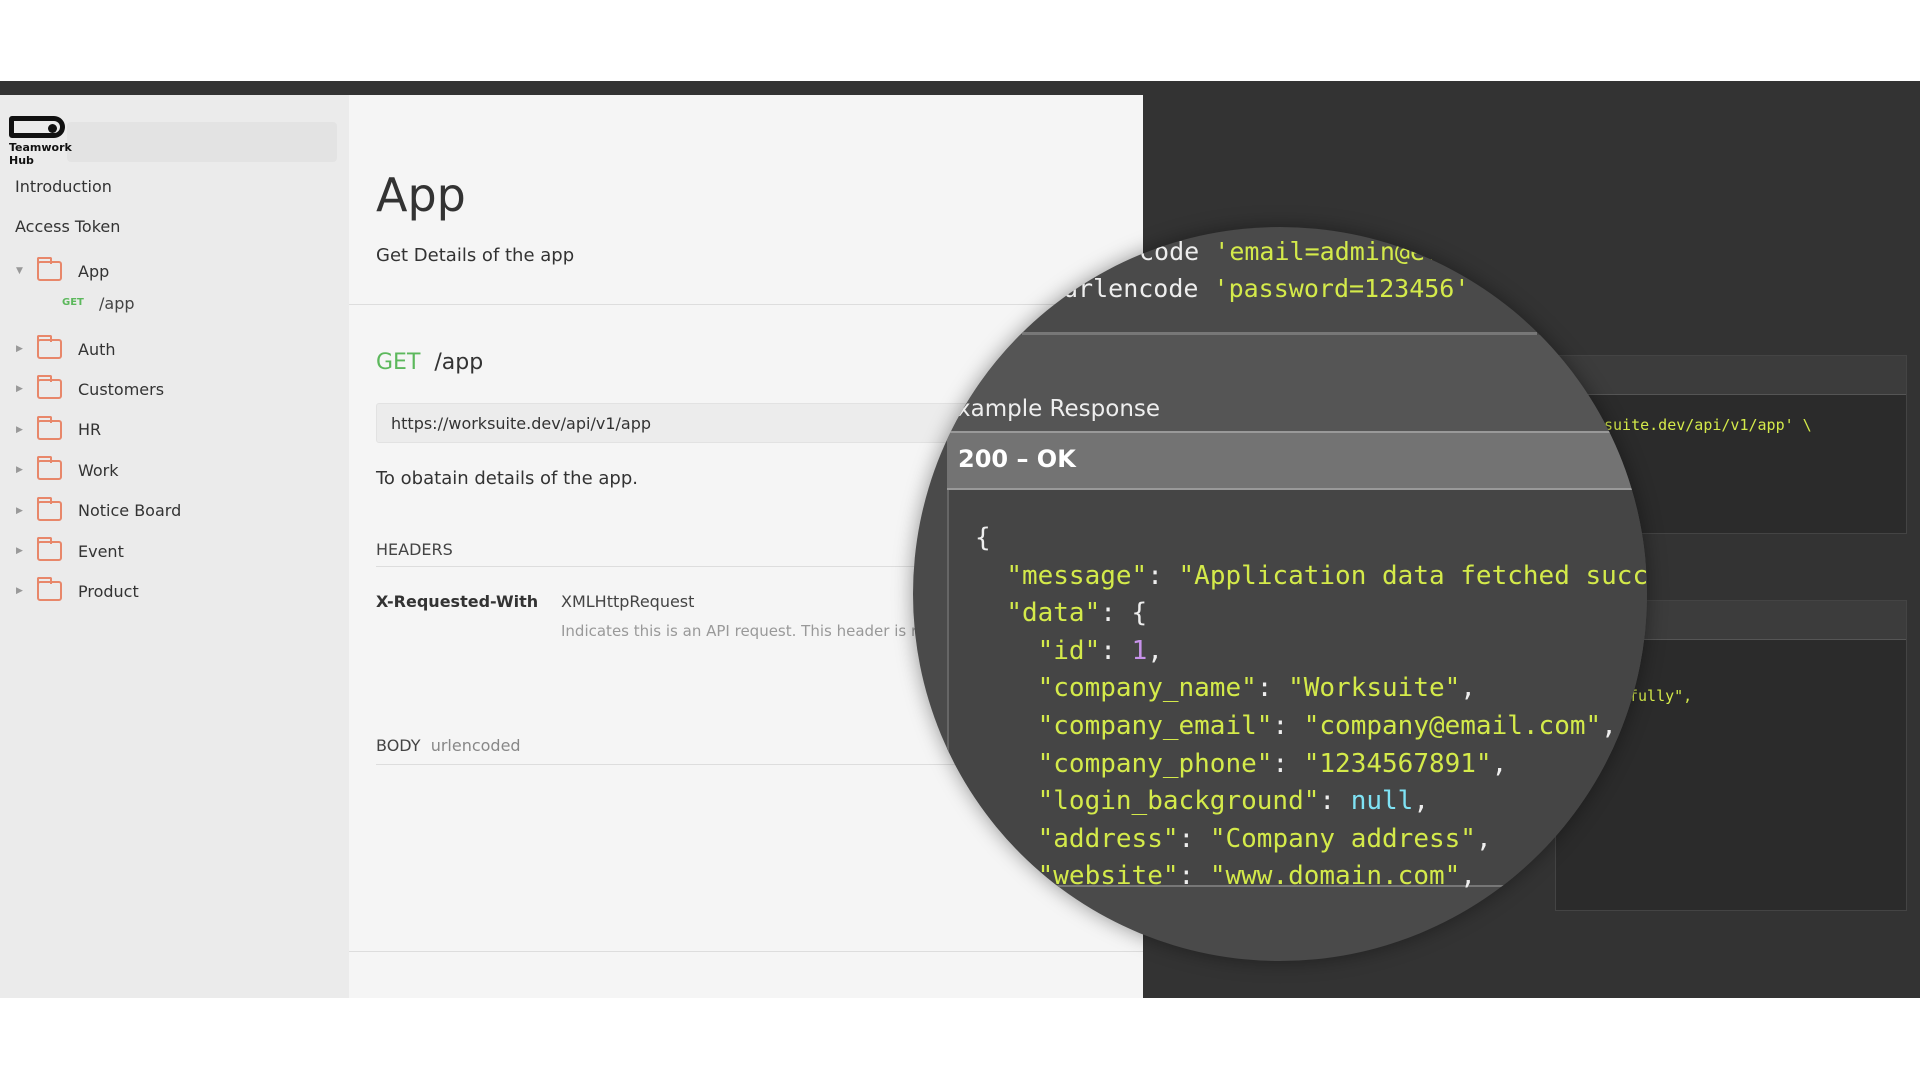  What do you see at coordinates (960, 88) in the screenshot?
I see `top-bar` at bounding box center [960, 88].